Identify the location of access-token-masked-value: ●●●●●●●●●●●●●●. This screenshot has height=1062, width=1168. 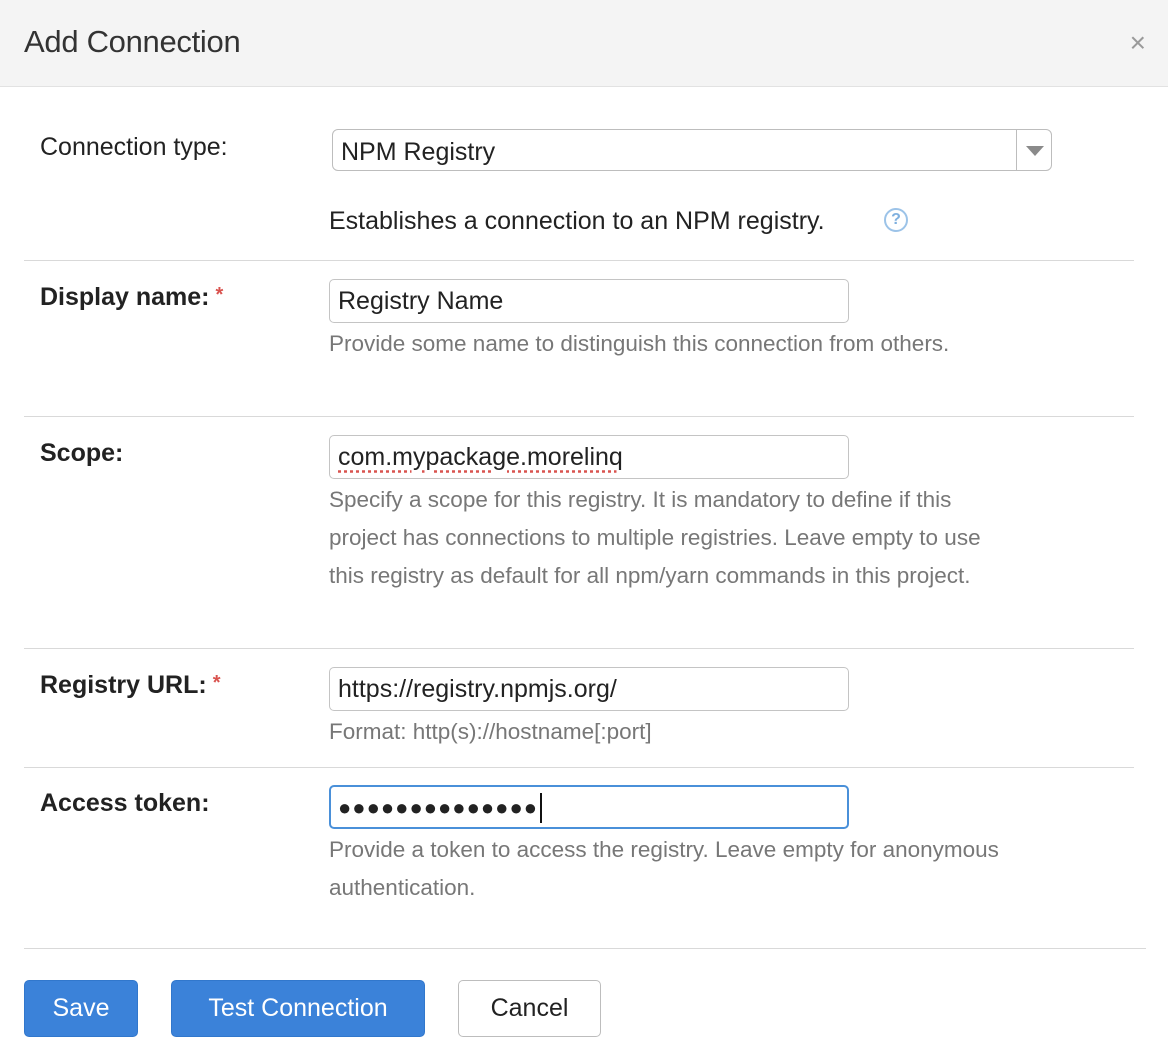
(438, 807).